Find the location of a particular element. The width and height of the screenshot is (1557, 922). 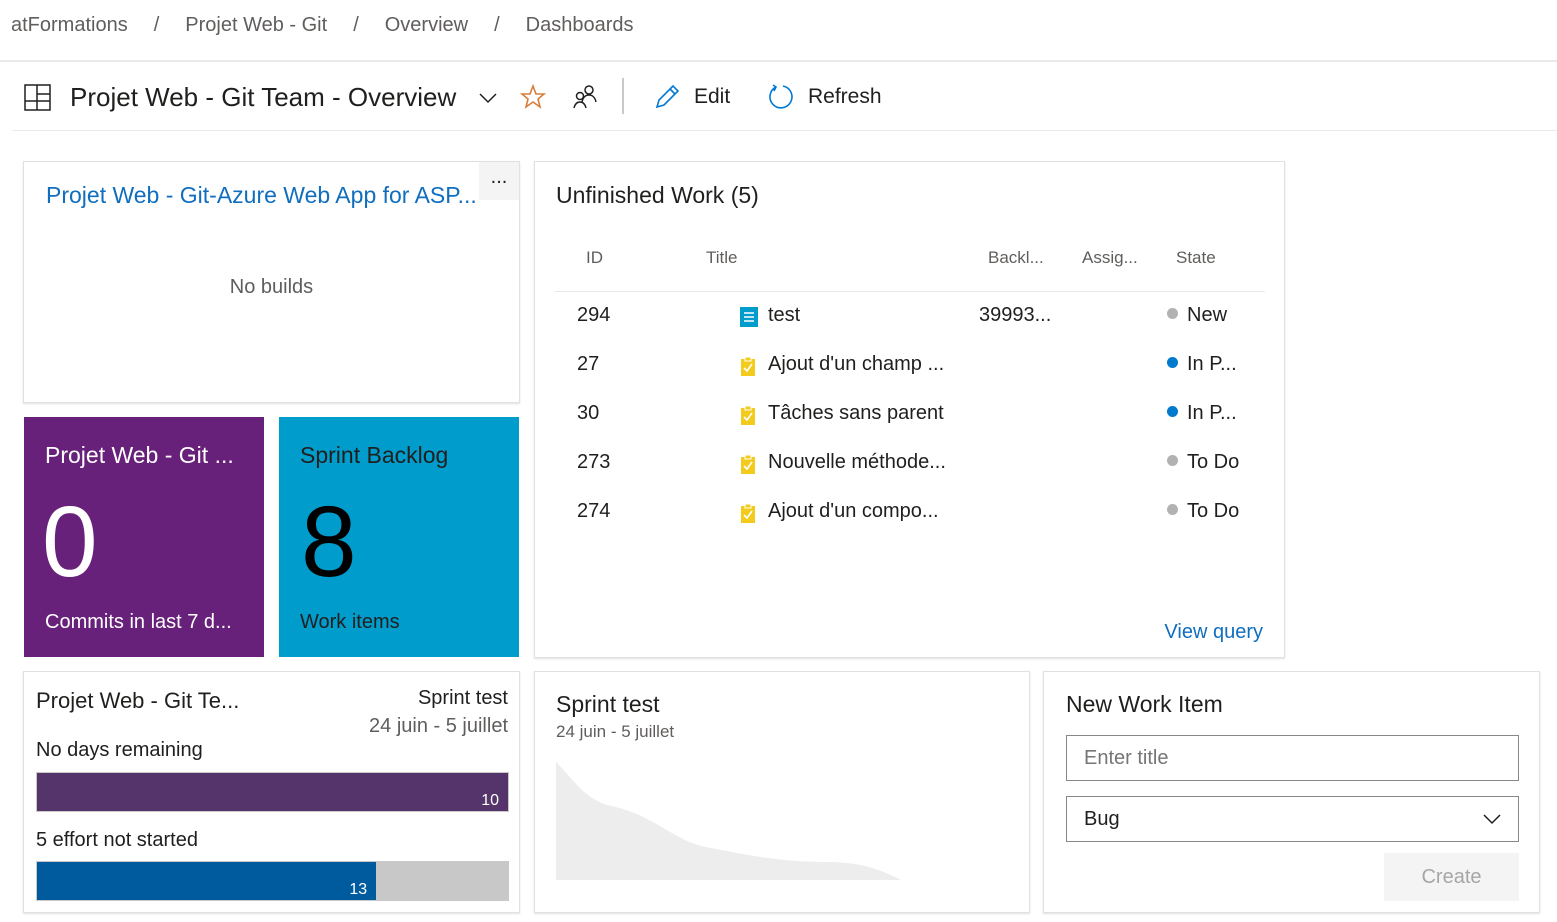

backlog-item-icon is located at coordinates (749, 317).